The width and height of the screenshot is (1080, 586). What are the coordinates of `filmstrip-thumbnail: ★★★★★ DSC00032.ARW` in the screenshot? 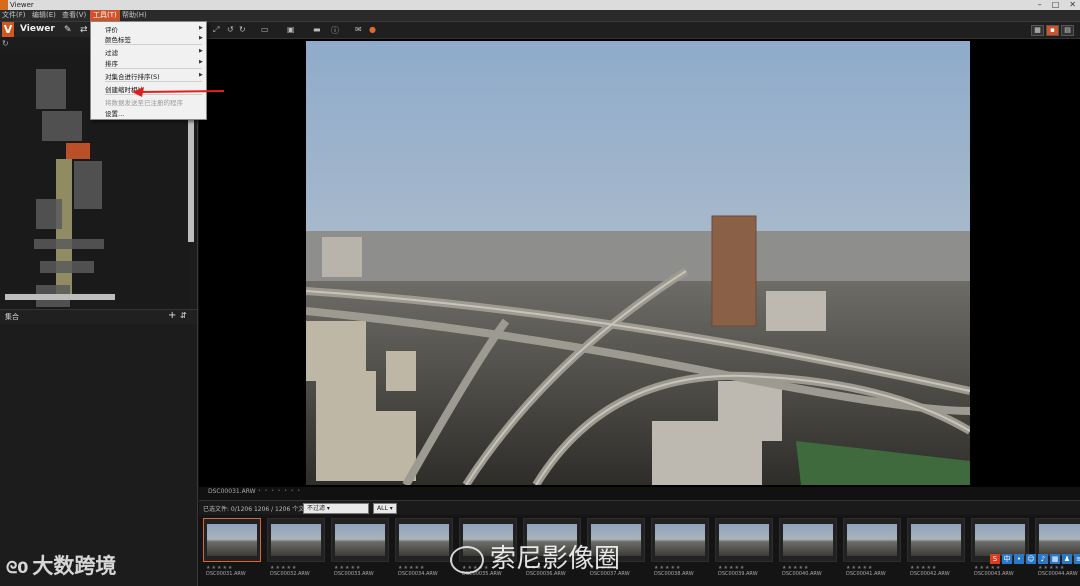 It's located at (296, 547).